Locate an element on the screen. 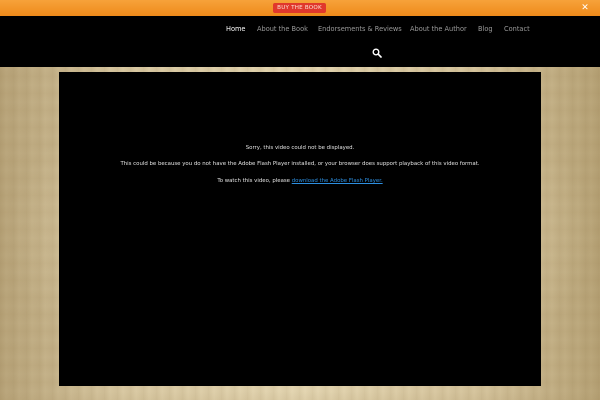 Image resolution: width=600 pixels, height=400 pixels. nav-item-home: Home is located at coordinates (235, 29).